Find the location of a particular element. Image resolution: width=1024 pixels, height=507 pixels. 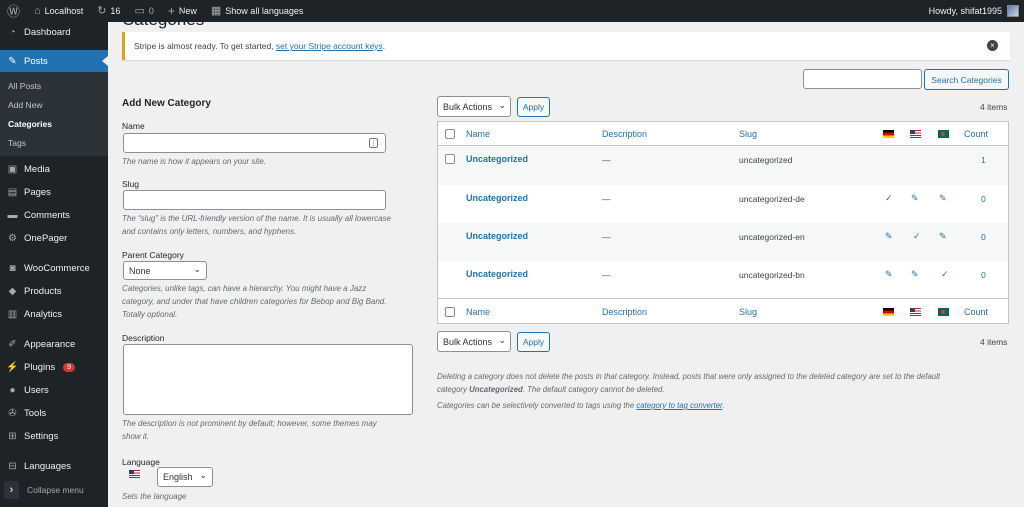

menu-comments: ▬ Comments is located at coordinates (54, 215).